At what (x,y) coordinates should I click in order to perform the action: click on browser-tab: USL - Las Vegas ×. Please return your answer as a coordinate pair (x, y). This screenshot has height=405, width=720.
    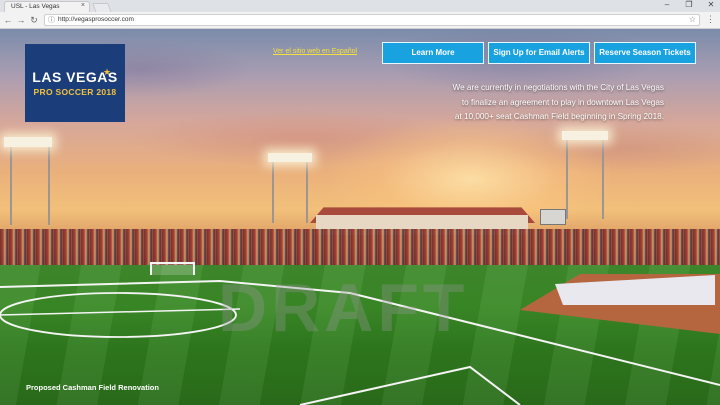
    Looking at the image, I should click on (47, 6).